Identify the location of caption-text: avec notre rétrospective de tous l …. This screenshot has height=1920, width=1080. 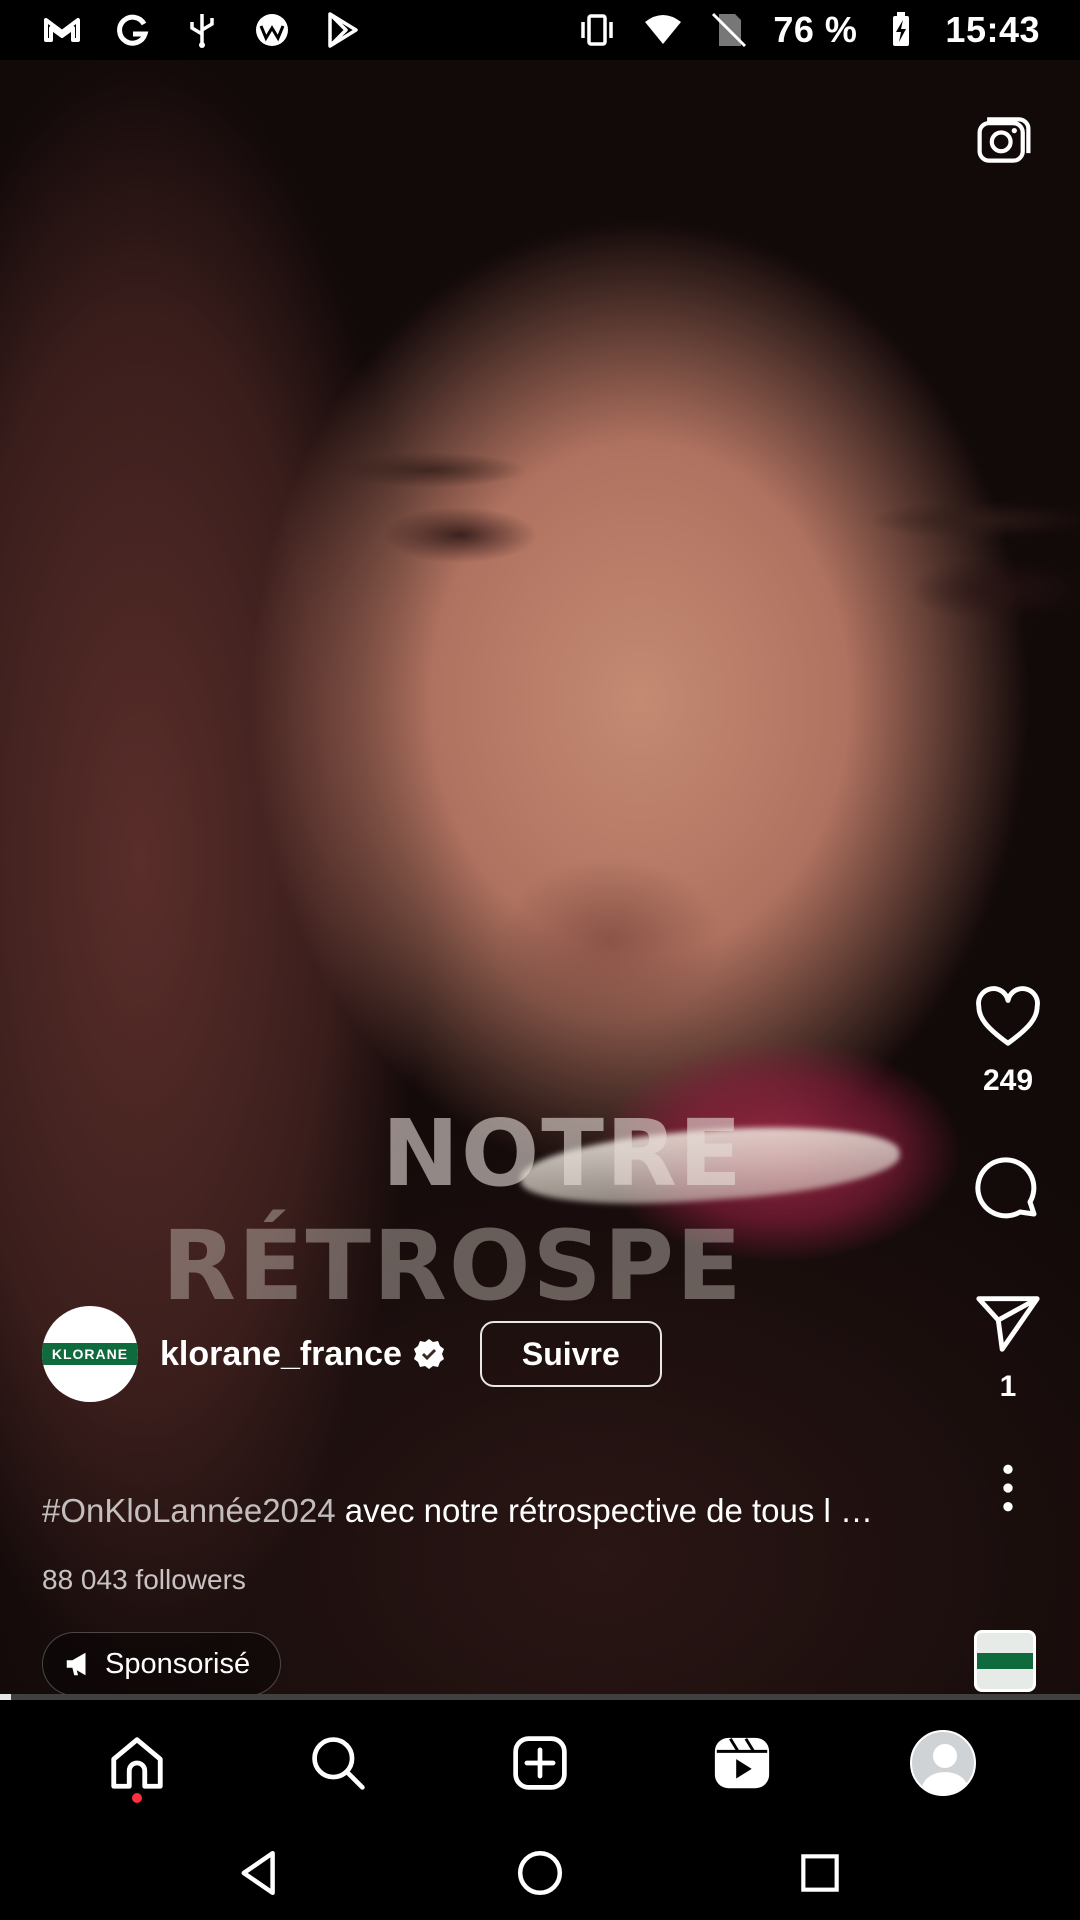
(604, 1510).